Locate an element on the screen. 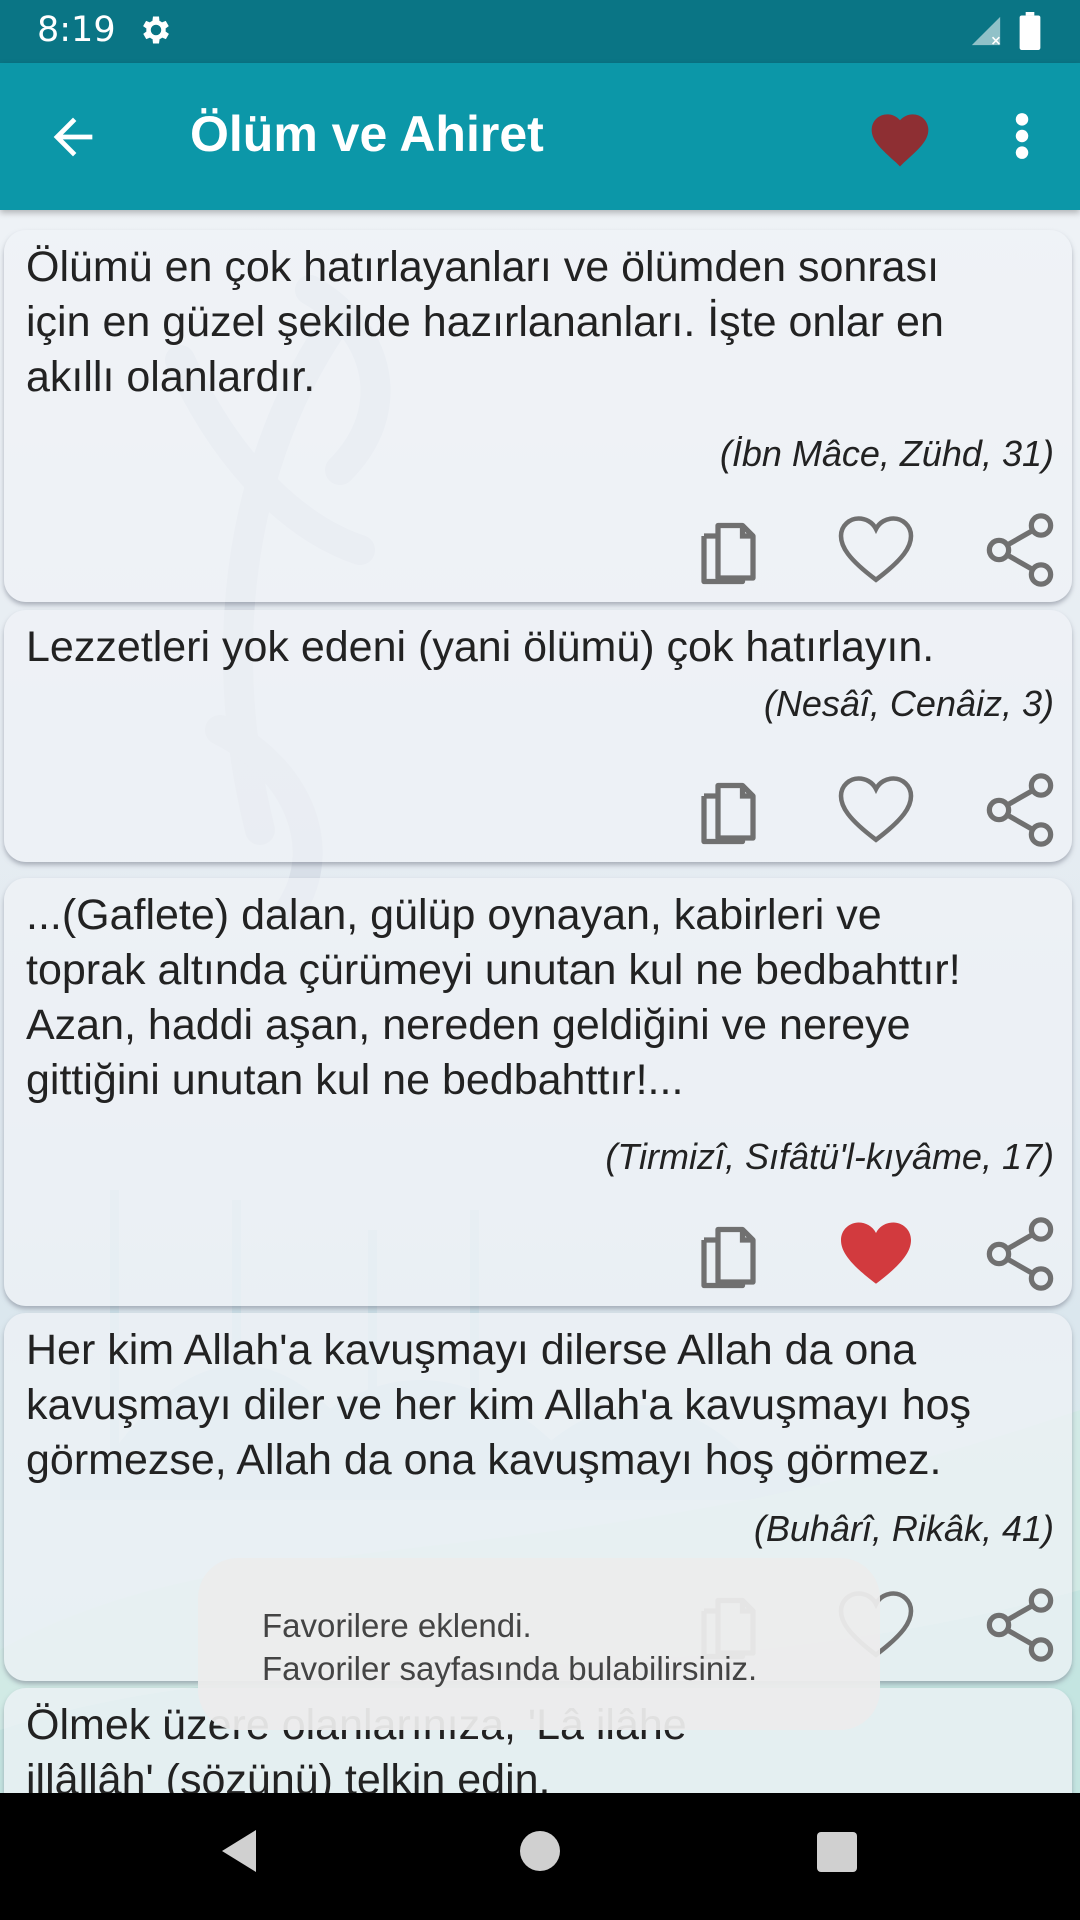 Image resolution: width=1080 pixels, height=1920 pixels. toast-line-1: Favorilere eklendi. is located at coordinates (397, 1625).